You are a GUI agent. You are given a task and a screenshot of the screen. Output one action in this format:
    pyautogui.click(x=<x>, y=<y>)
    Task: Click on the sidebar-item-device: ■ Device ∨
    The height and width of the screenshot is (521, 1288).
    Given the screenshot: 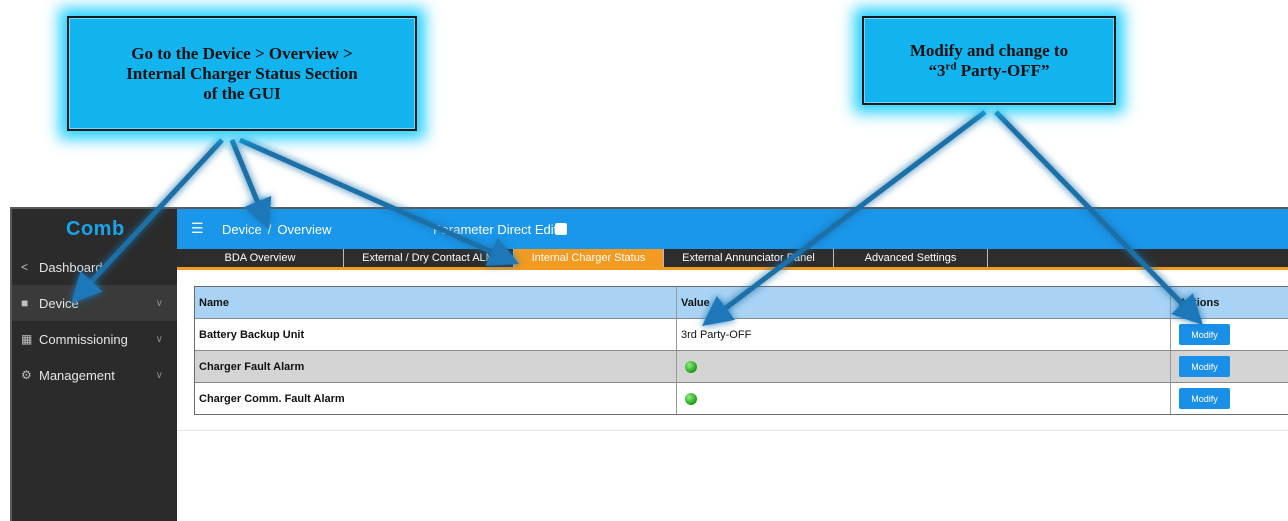 What is the action you would take?
    pyautogui.click(x=94, y=303)
    